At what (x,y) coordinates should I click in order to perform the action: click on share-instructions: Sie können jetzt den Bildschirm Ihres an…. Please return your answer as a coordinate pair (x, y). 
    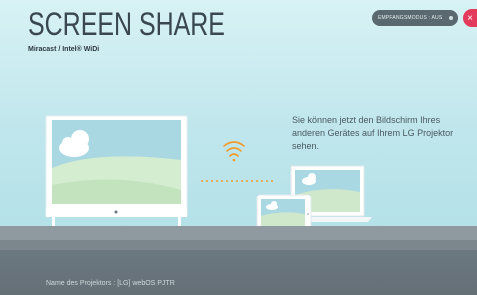
    Looking at the image, I should click on (373, 133).